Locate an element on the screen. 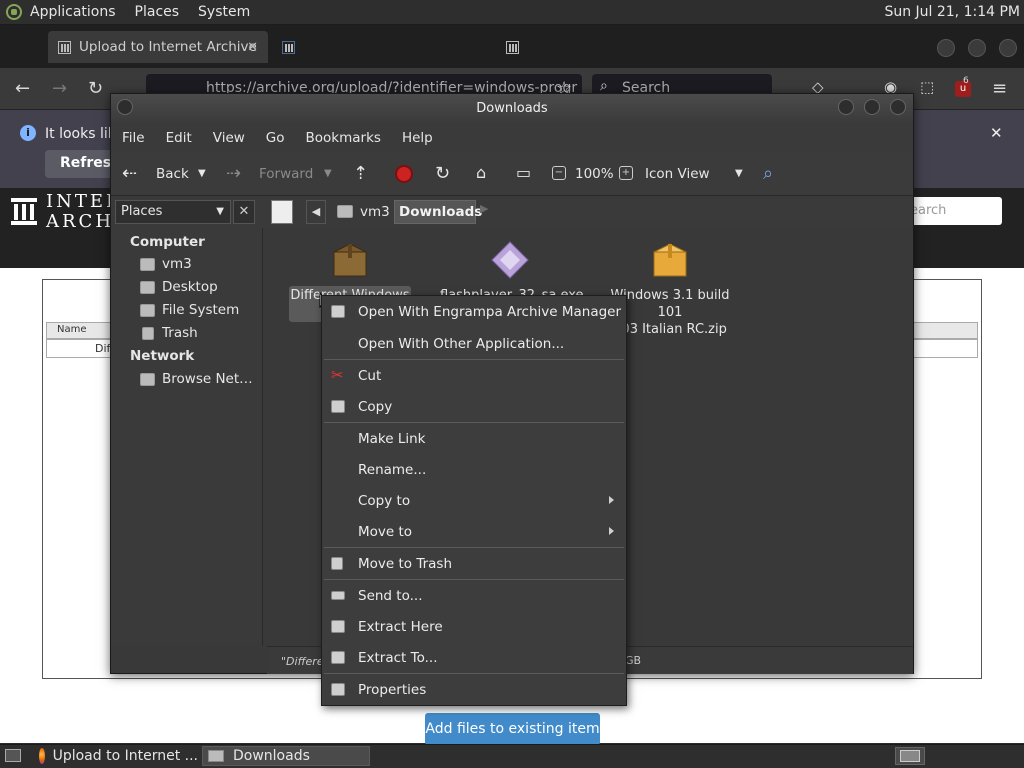  clock: Sun Jul 21, 1:14 PM is located at coordinates (952, 12).